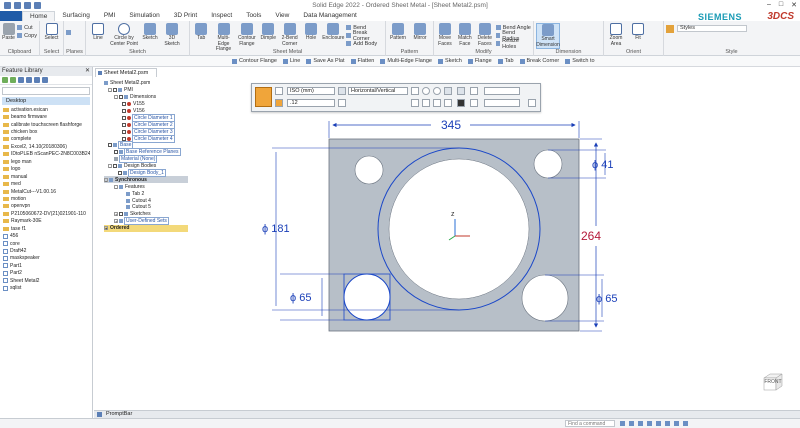 The width and height of the screenshot is (800, 428). I want to click on top-right-hole, so click(548, 164).